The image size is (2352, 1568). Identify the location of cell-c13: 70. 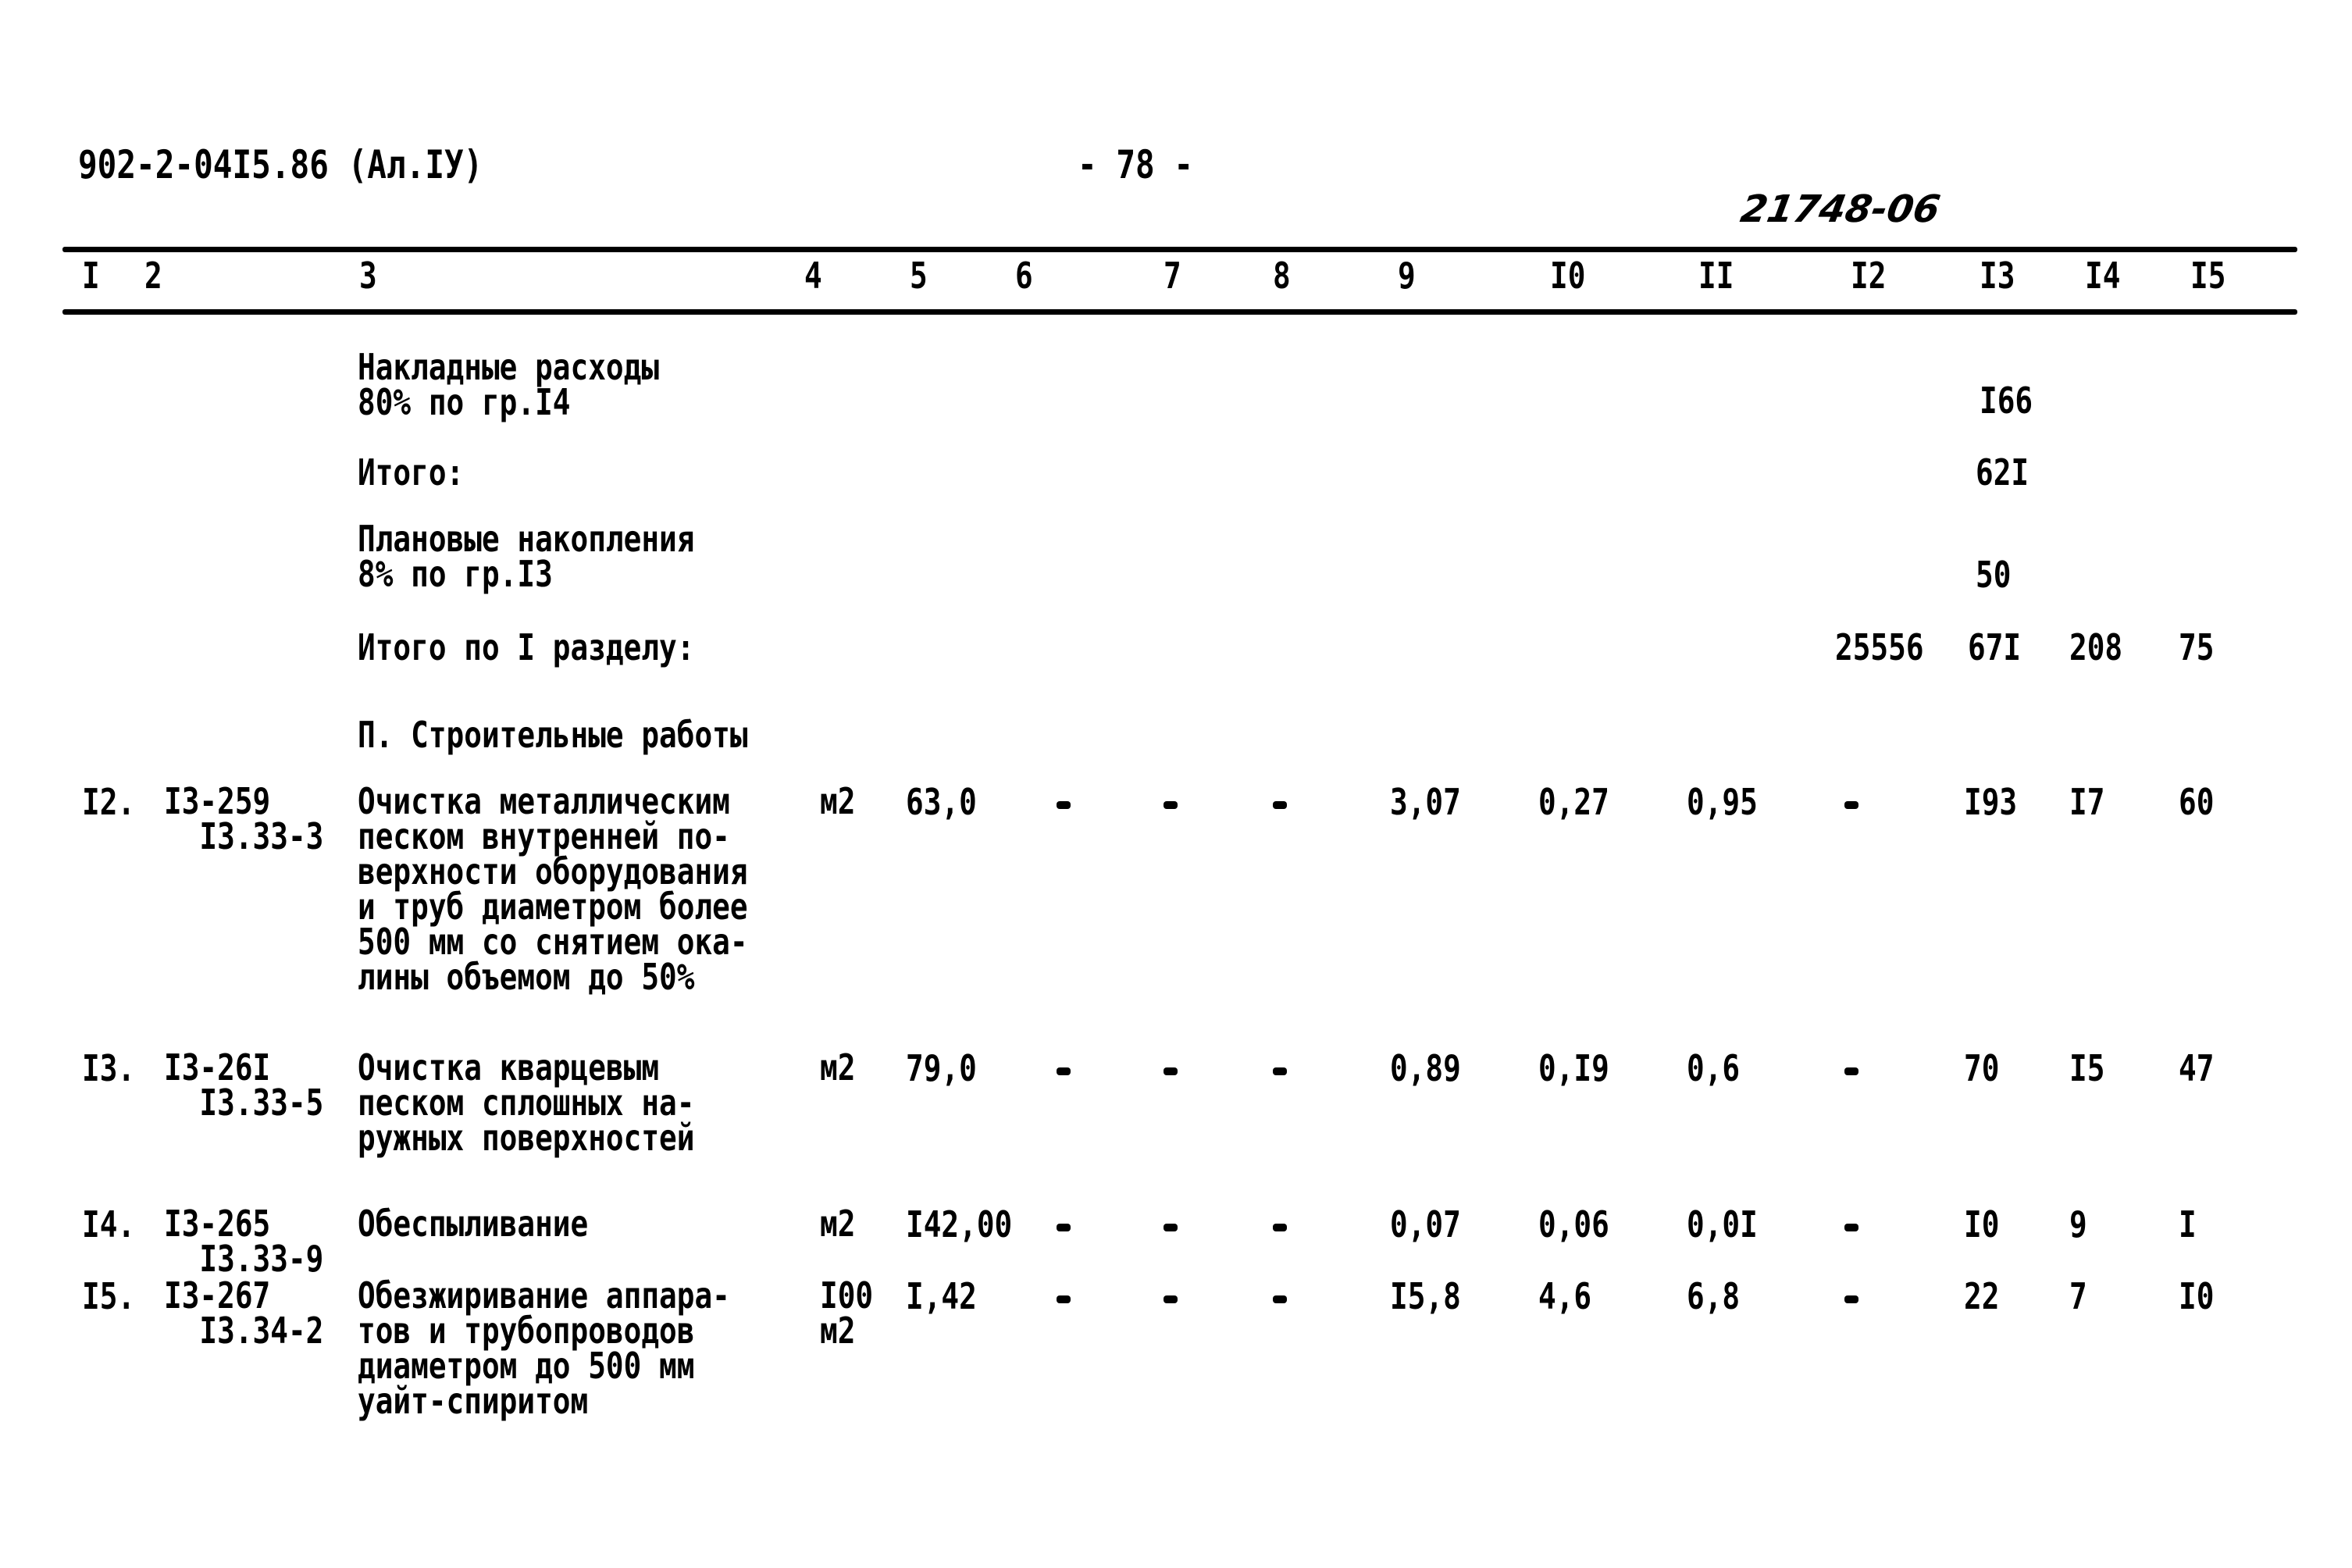
(1982, 1068).